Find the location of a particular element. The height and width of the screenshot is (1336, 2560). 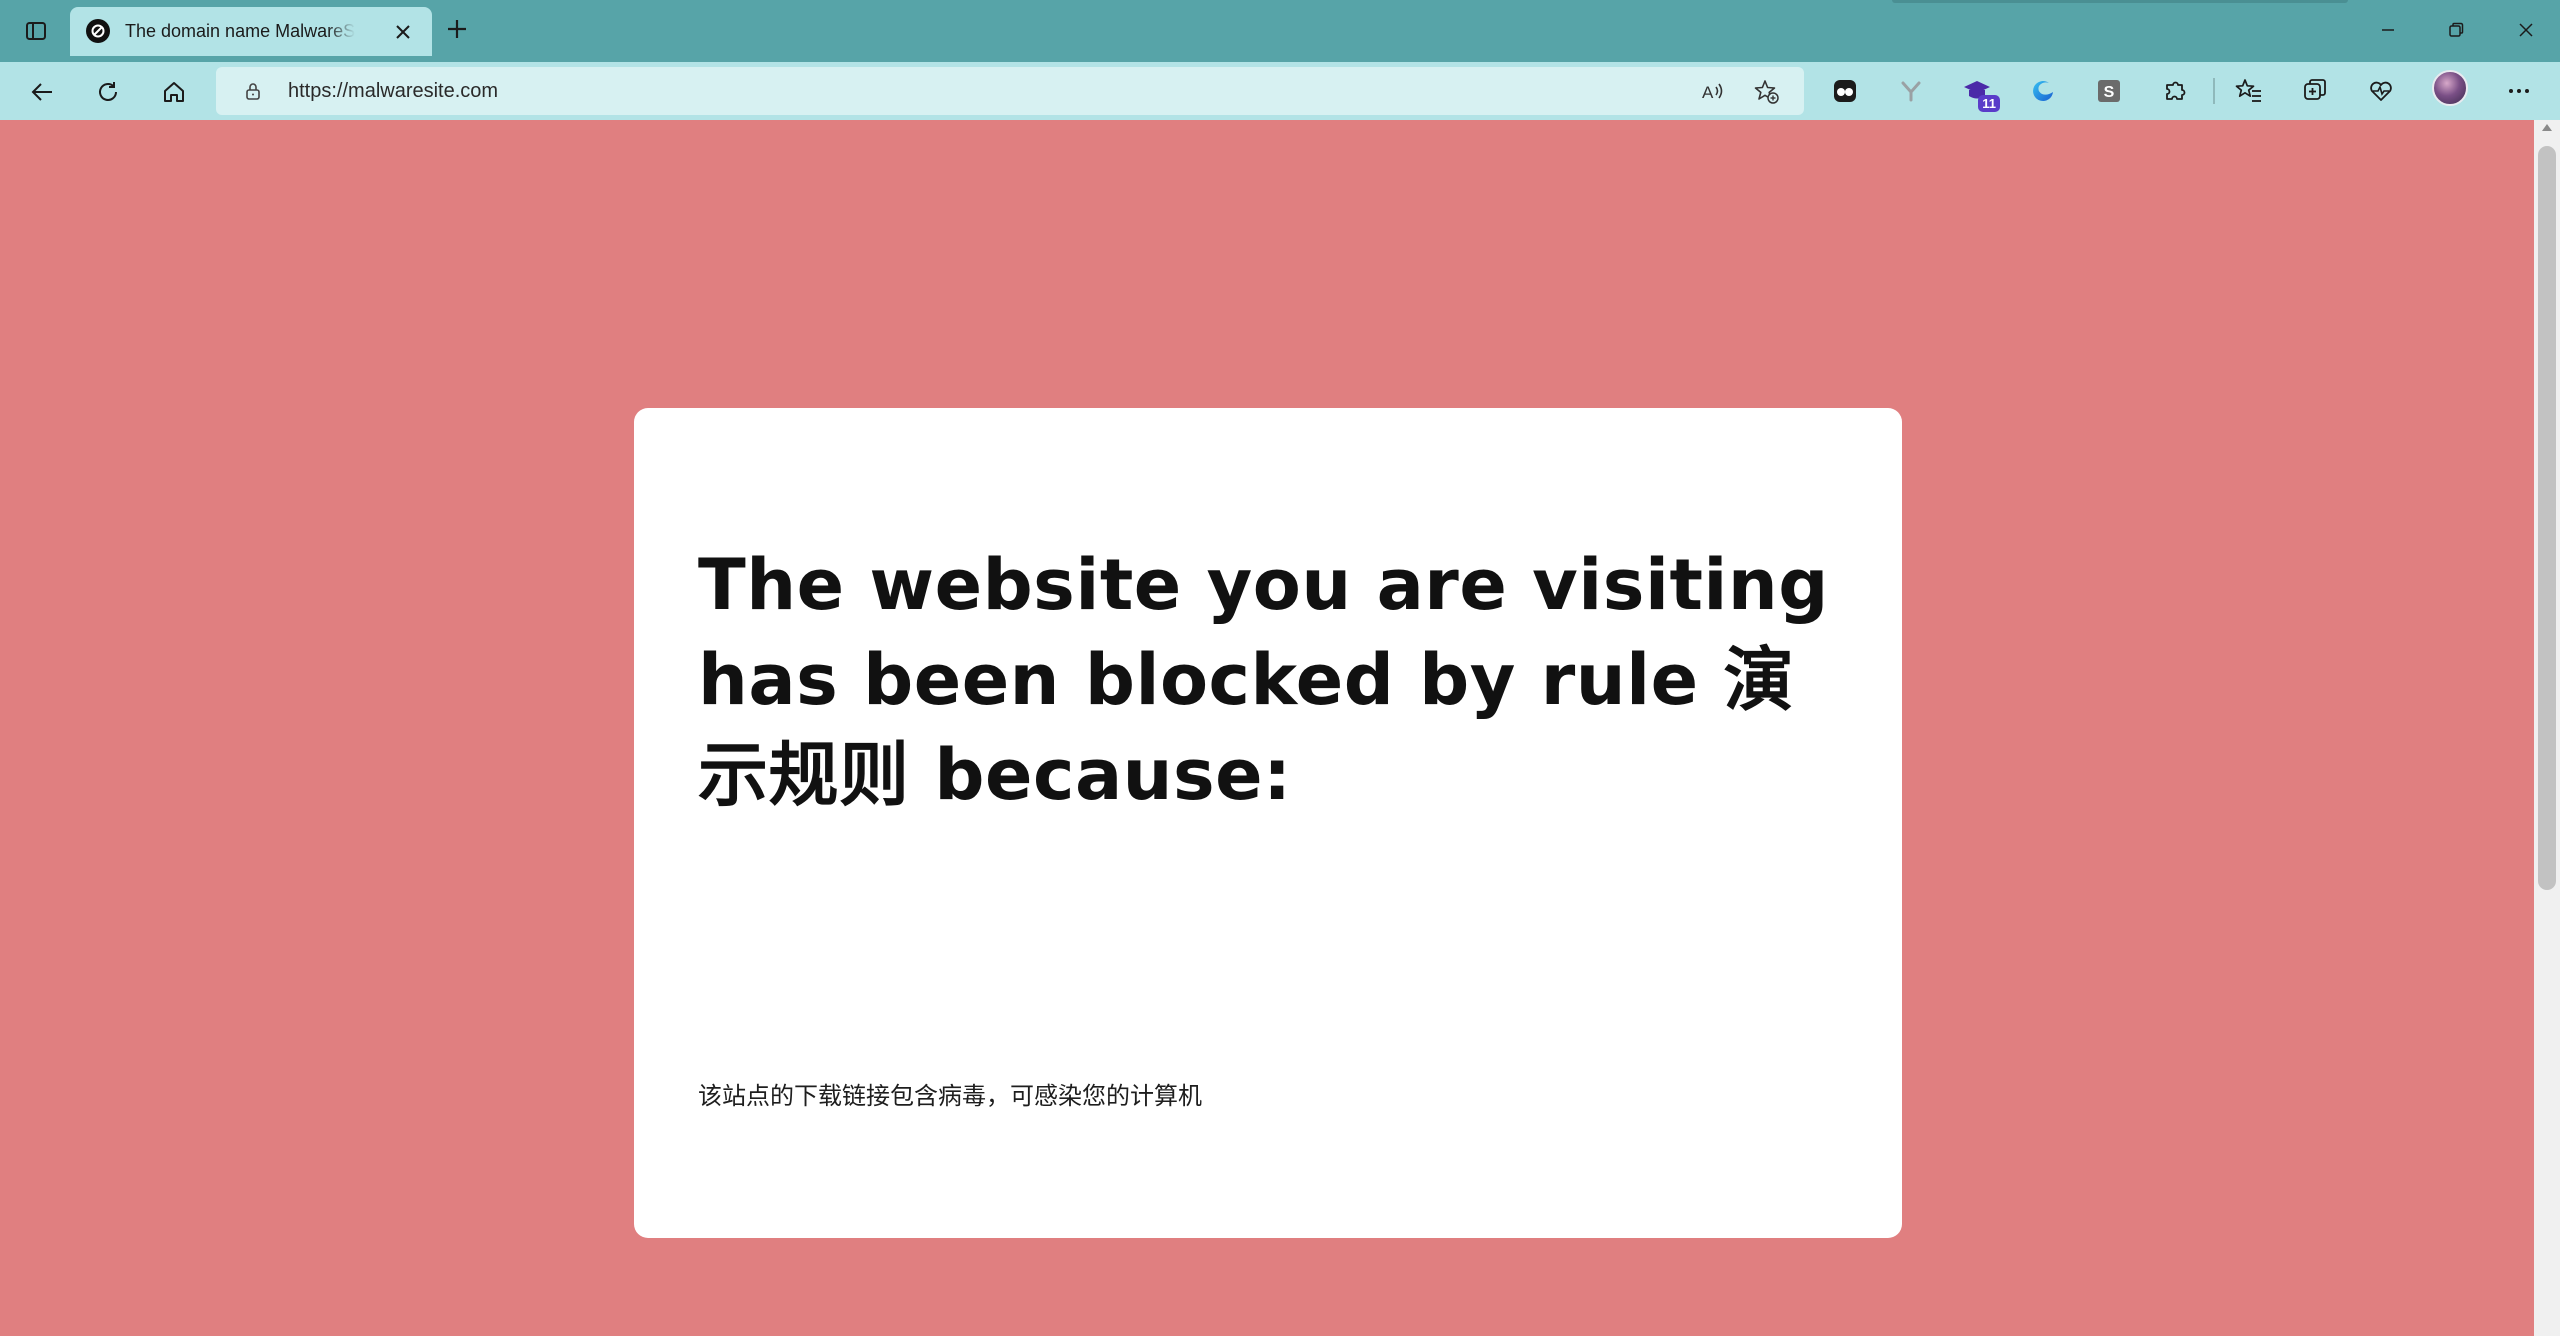

refresh-button is located at coordinates (108, 92).